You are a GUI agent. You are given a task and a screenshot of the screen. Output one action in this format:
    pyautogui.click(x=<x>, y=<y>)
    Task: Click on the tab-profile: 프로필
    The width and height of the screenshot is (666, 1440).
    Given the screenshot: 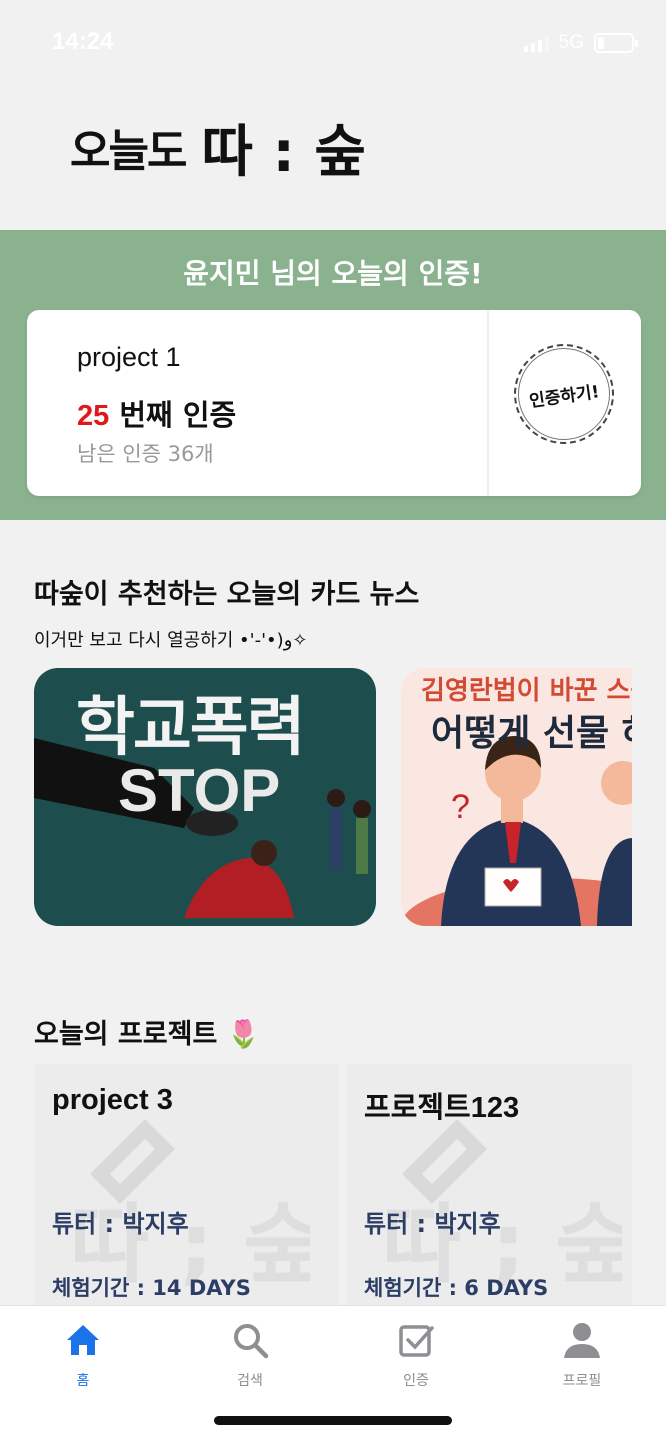 What is the action you would take?
    pyautogui.click(x=582, y=1355)
    